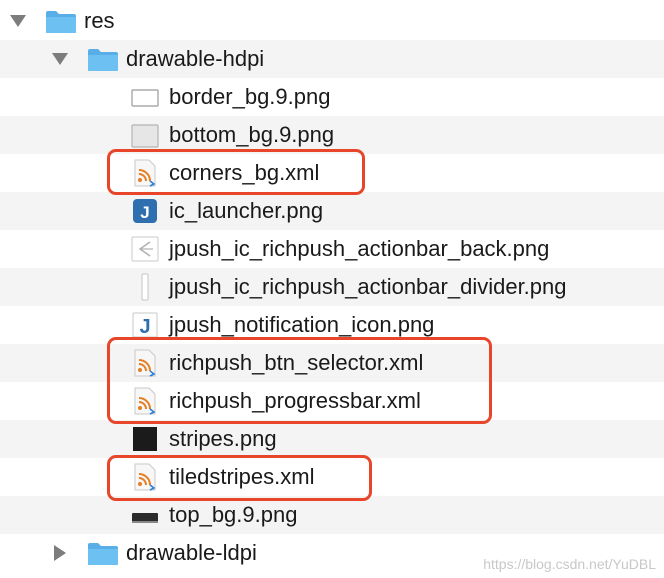 The height and width of the screenshot is (578, 664). What do you see at coordinates (332, 97) in the screenshot?
I see `file-row-border-bg: border_bg.9.png` at bounding box center [332, 97].